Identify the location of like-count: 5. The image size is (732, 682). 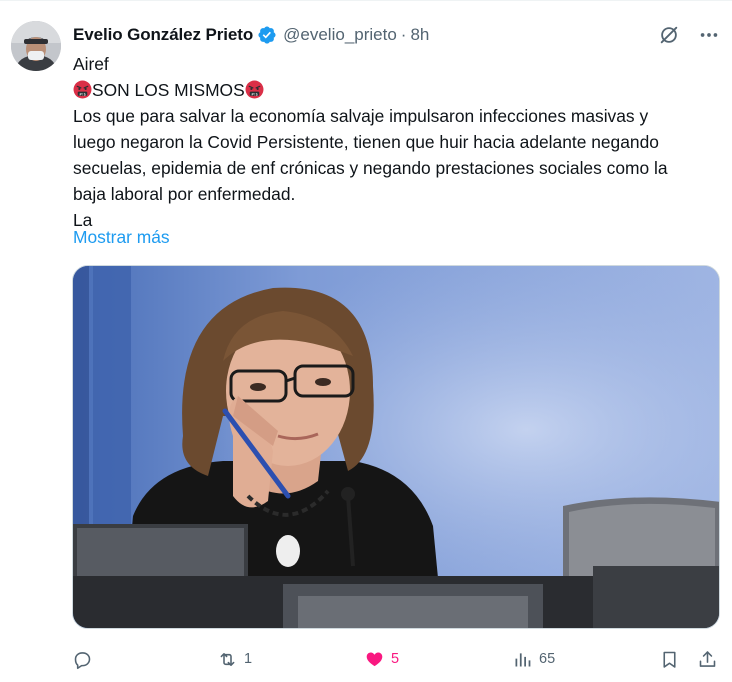
(395, 659).